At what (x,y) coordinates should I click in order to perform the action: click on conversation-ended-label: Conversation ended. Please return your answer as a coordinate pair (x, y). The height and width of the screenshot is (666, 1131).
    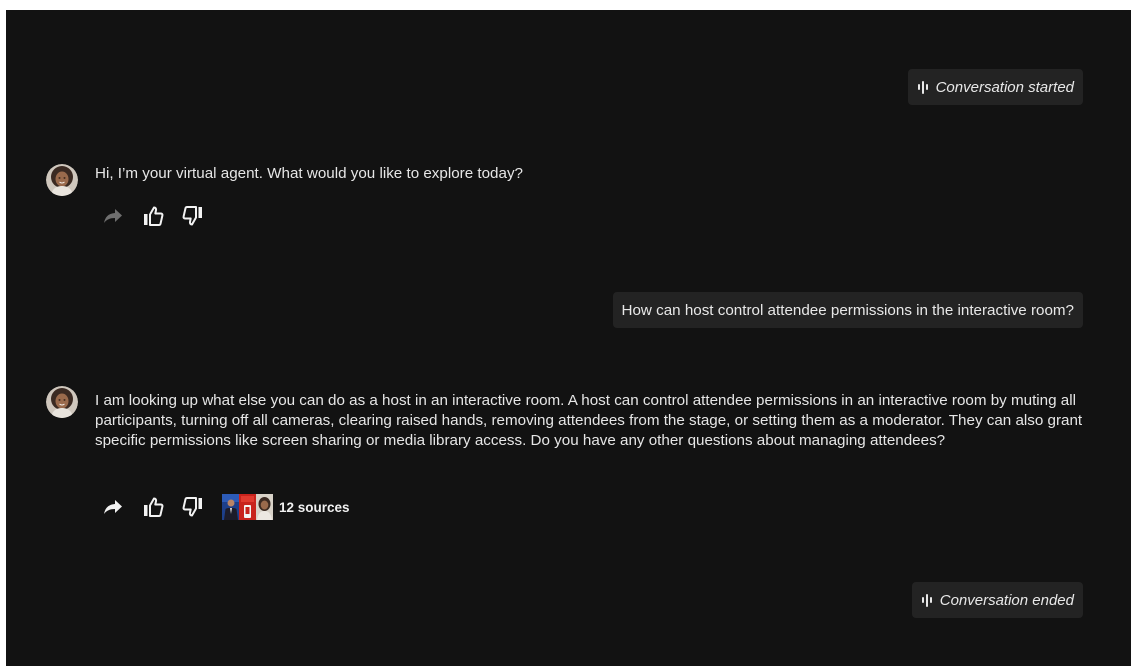
    Looking at the image, I should click on (1006, 600).